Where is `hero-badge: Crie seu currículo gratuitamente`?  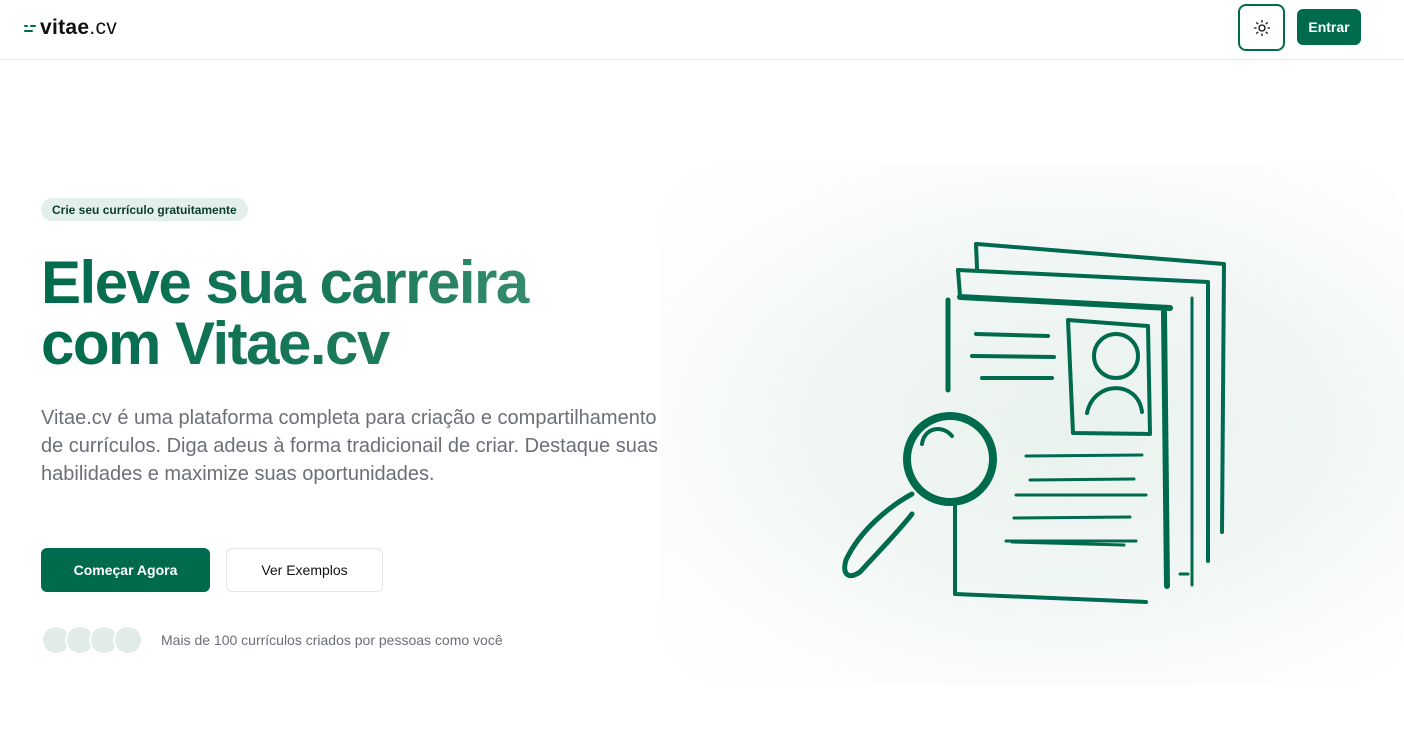
hero-badge: Crie seu currículo gratuitamente is located at coordinates (144, 209).